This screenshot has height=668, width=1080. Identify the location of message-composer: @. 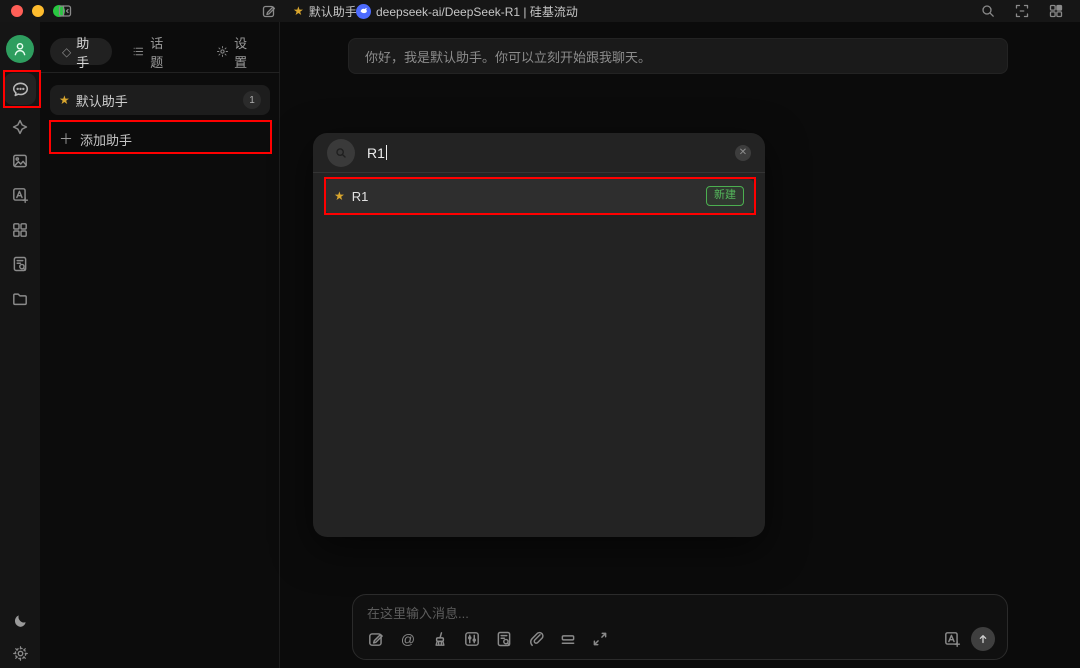
(680, 627).